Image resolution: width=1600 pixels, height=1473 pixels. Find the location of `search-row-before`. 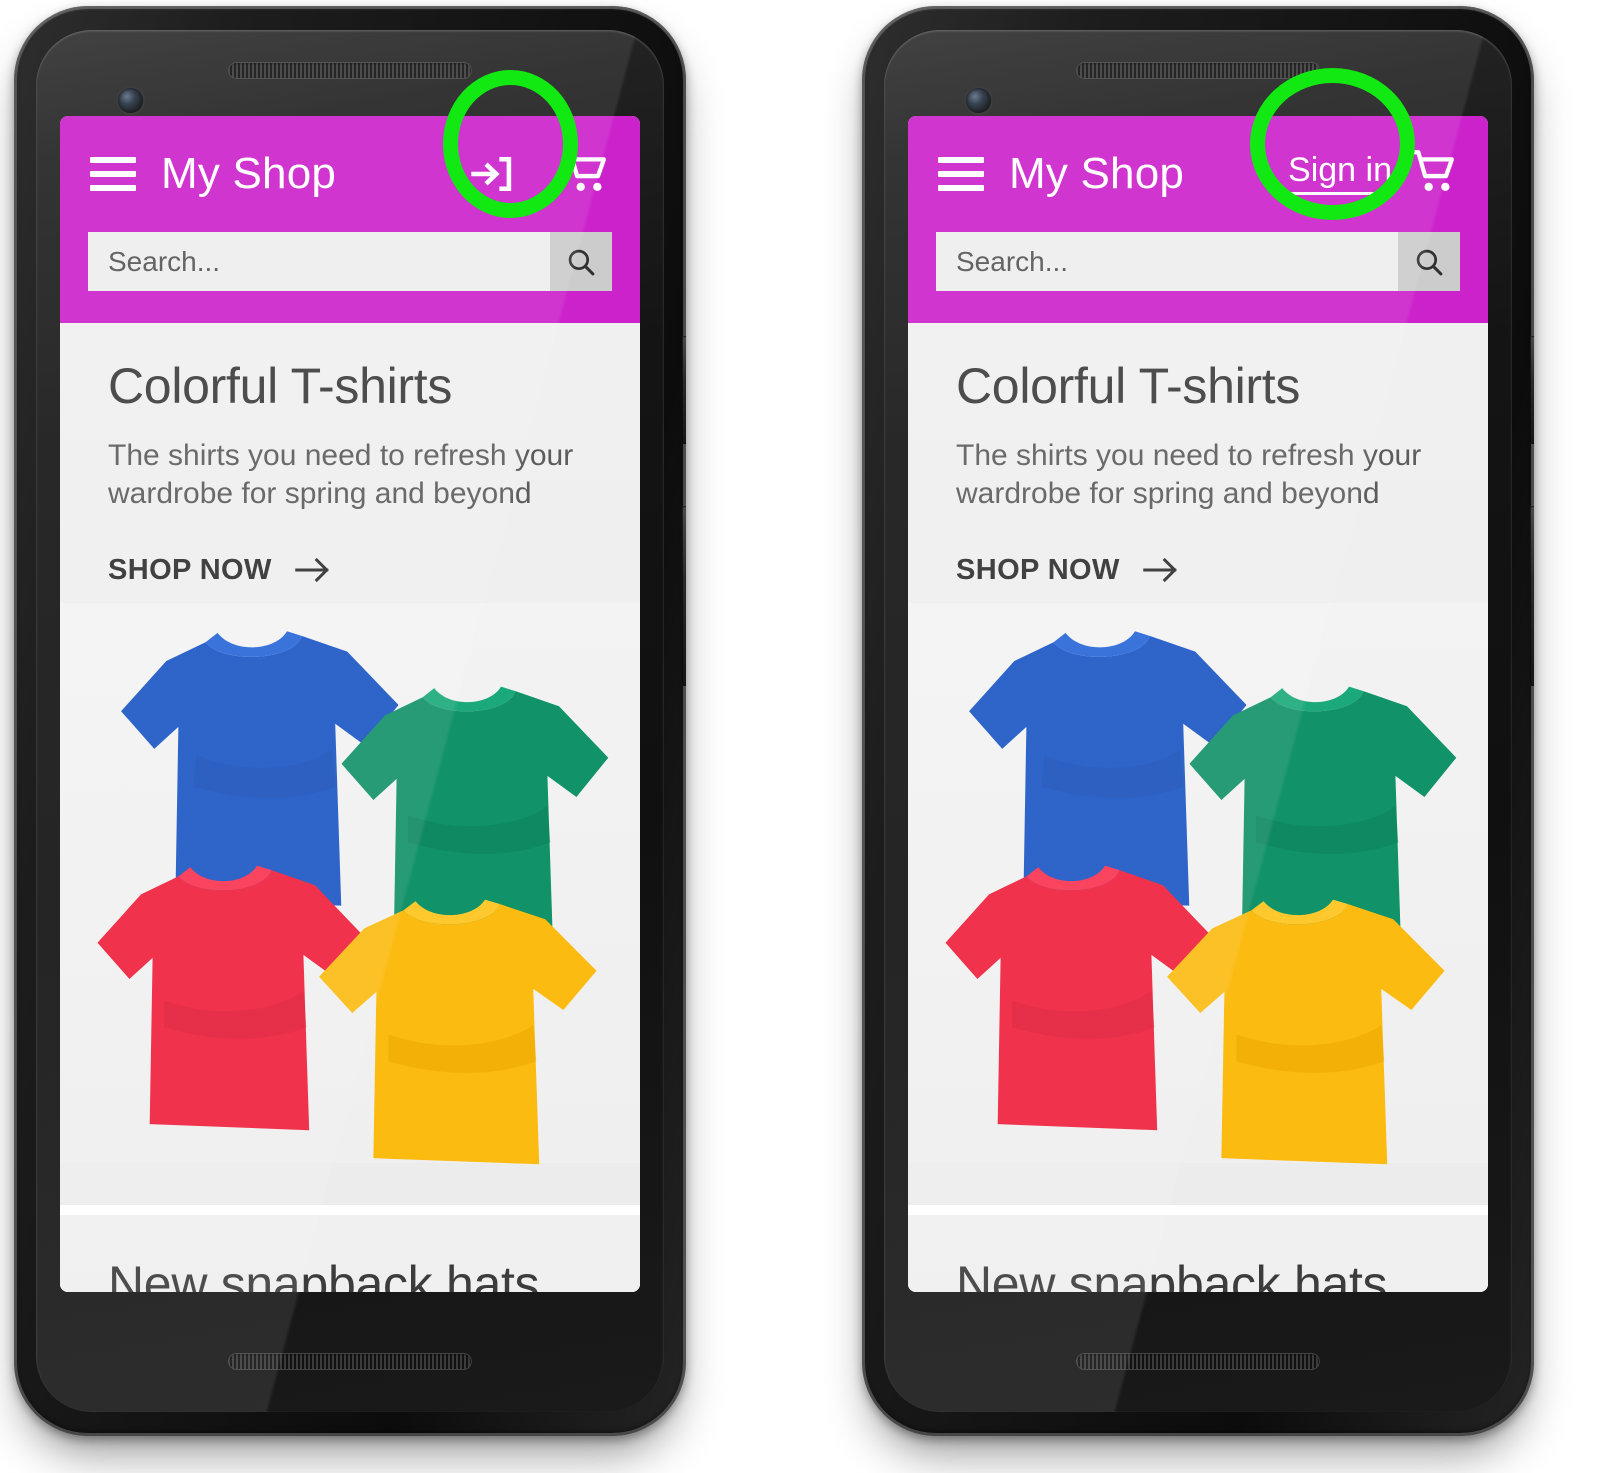

search-row-before is located at coordinates (350, 261).